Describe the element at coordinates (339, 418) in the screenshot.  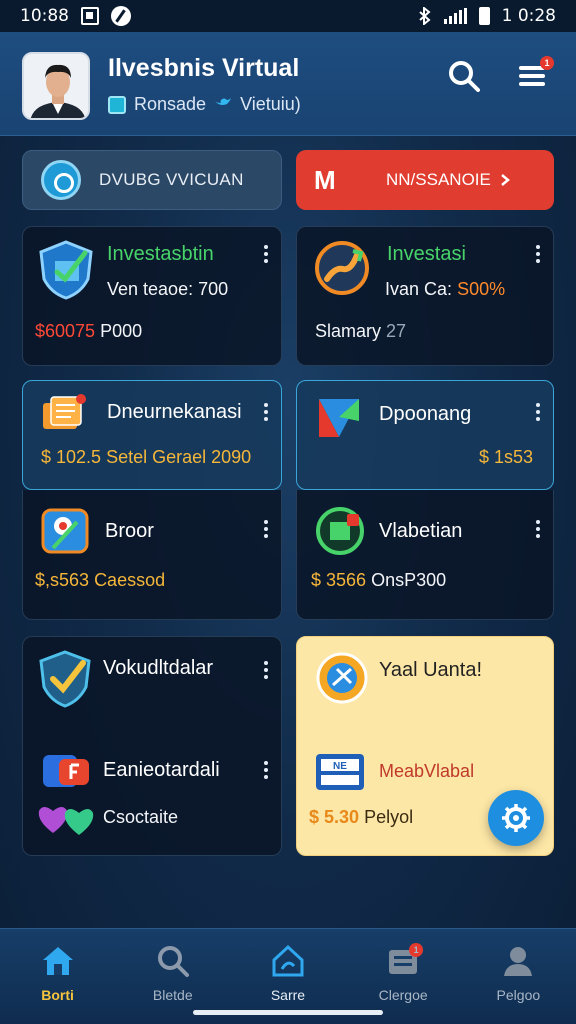
I see `triangle-app-icon` at that location.